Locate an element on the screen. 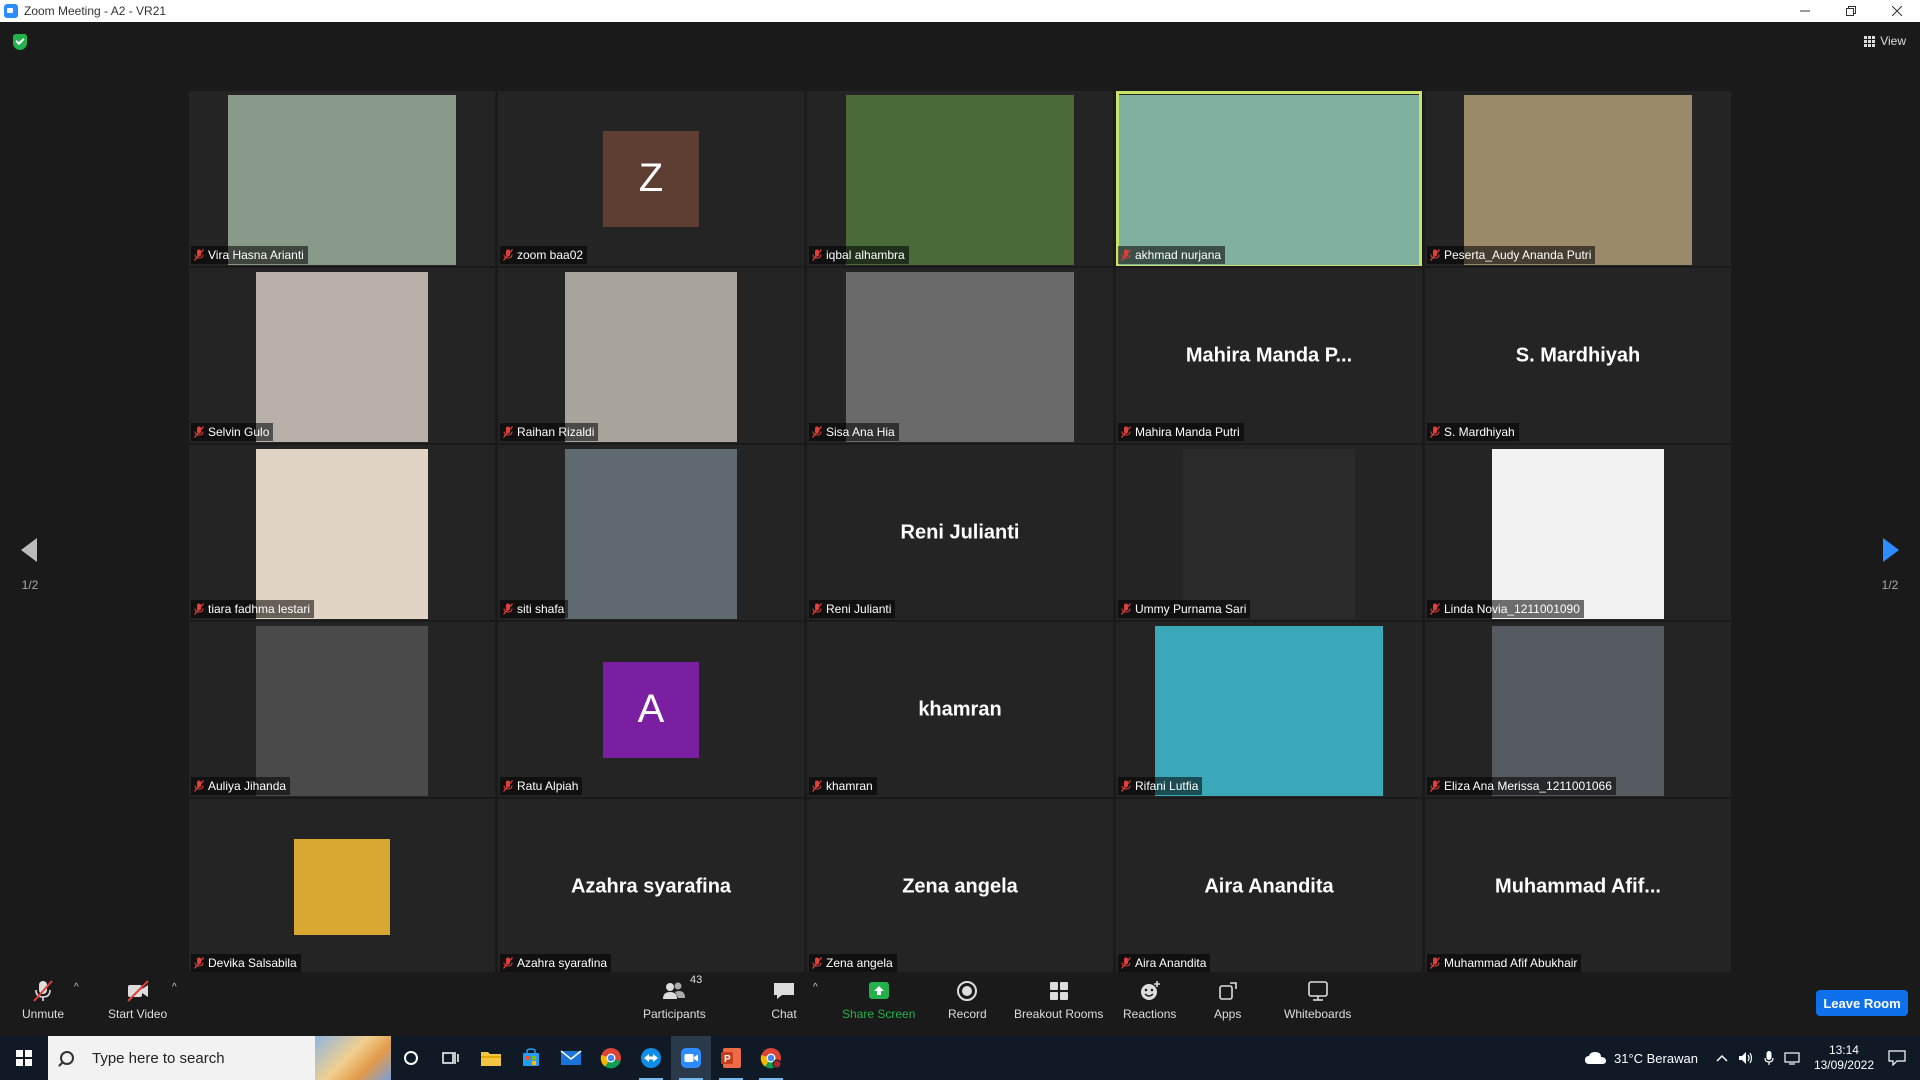 The height and width of the screenshot is (1080, 1920). clock-time: 13:14 is located at coordinates (1843, 1050).